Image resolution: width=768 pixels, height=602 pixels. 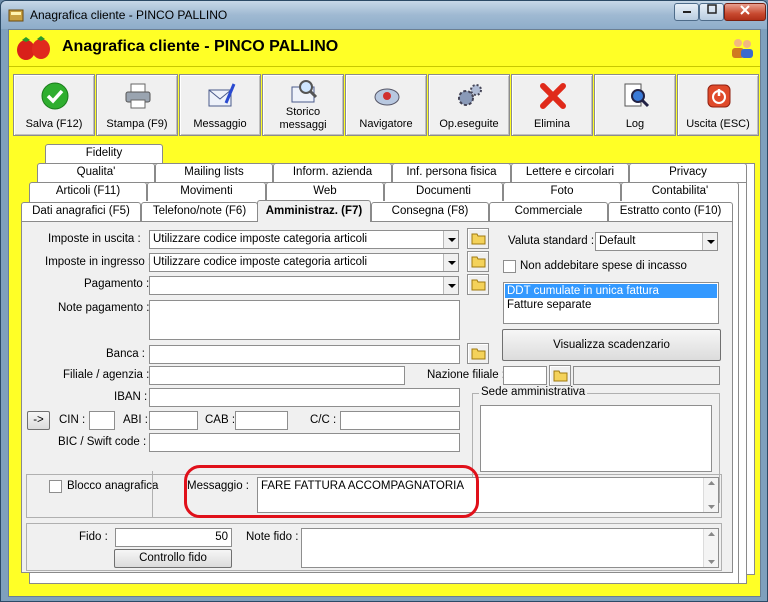 What do you see at coordinates (88, 191) in the screenshot?
I see `tab-articoli: Articoli (F11)` at bounding box center [88, 191].